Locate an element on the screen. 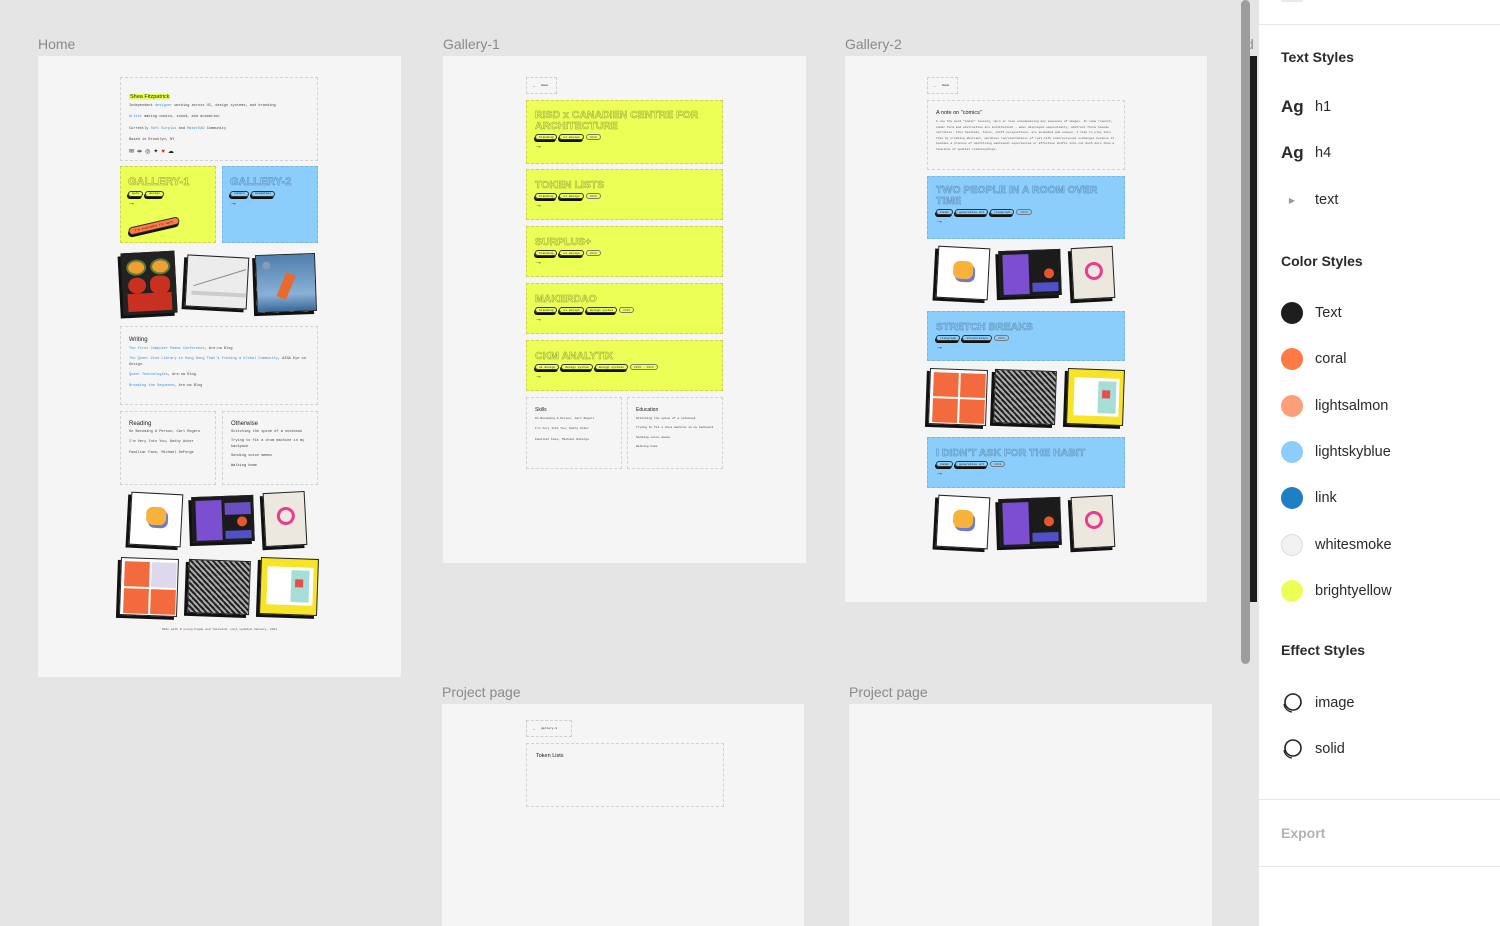 This screenshot has width=1500, height=926. writing-link: Breaking the Sequence is located at coordinates (151, 386).